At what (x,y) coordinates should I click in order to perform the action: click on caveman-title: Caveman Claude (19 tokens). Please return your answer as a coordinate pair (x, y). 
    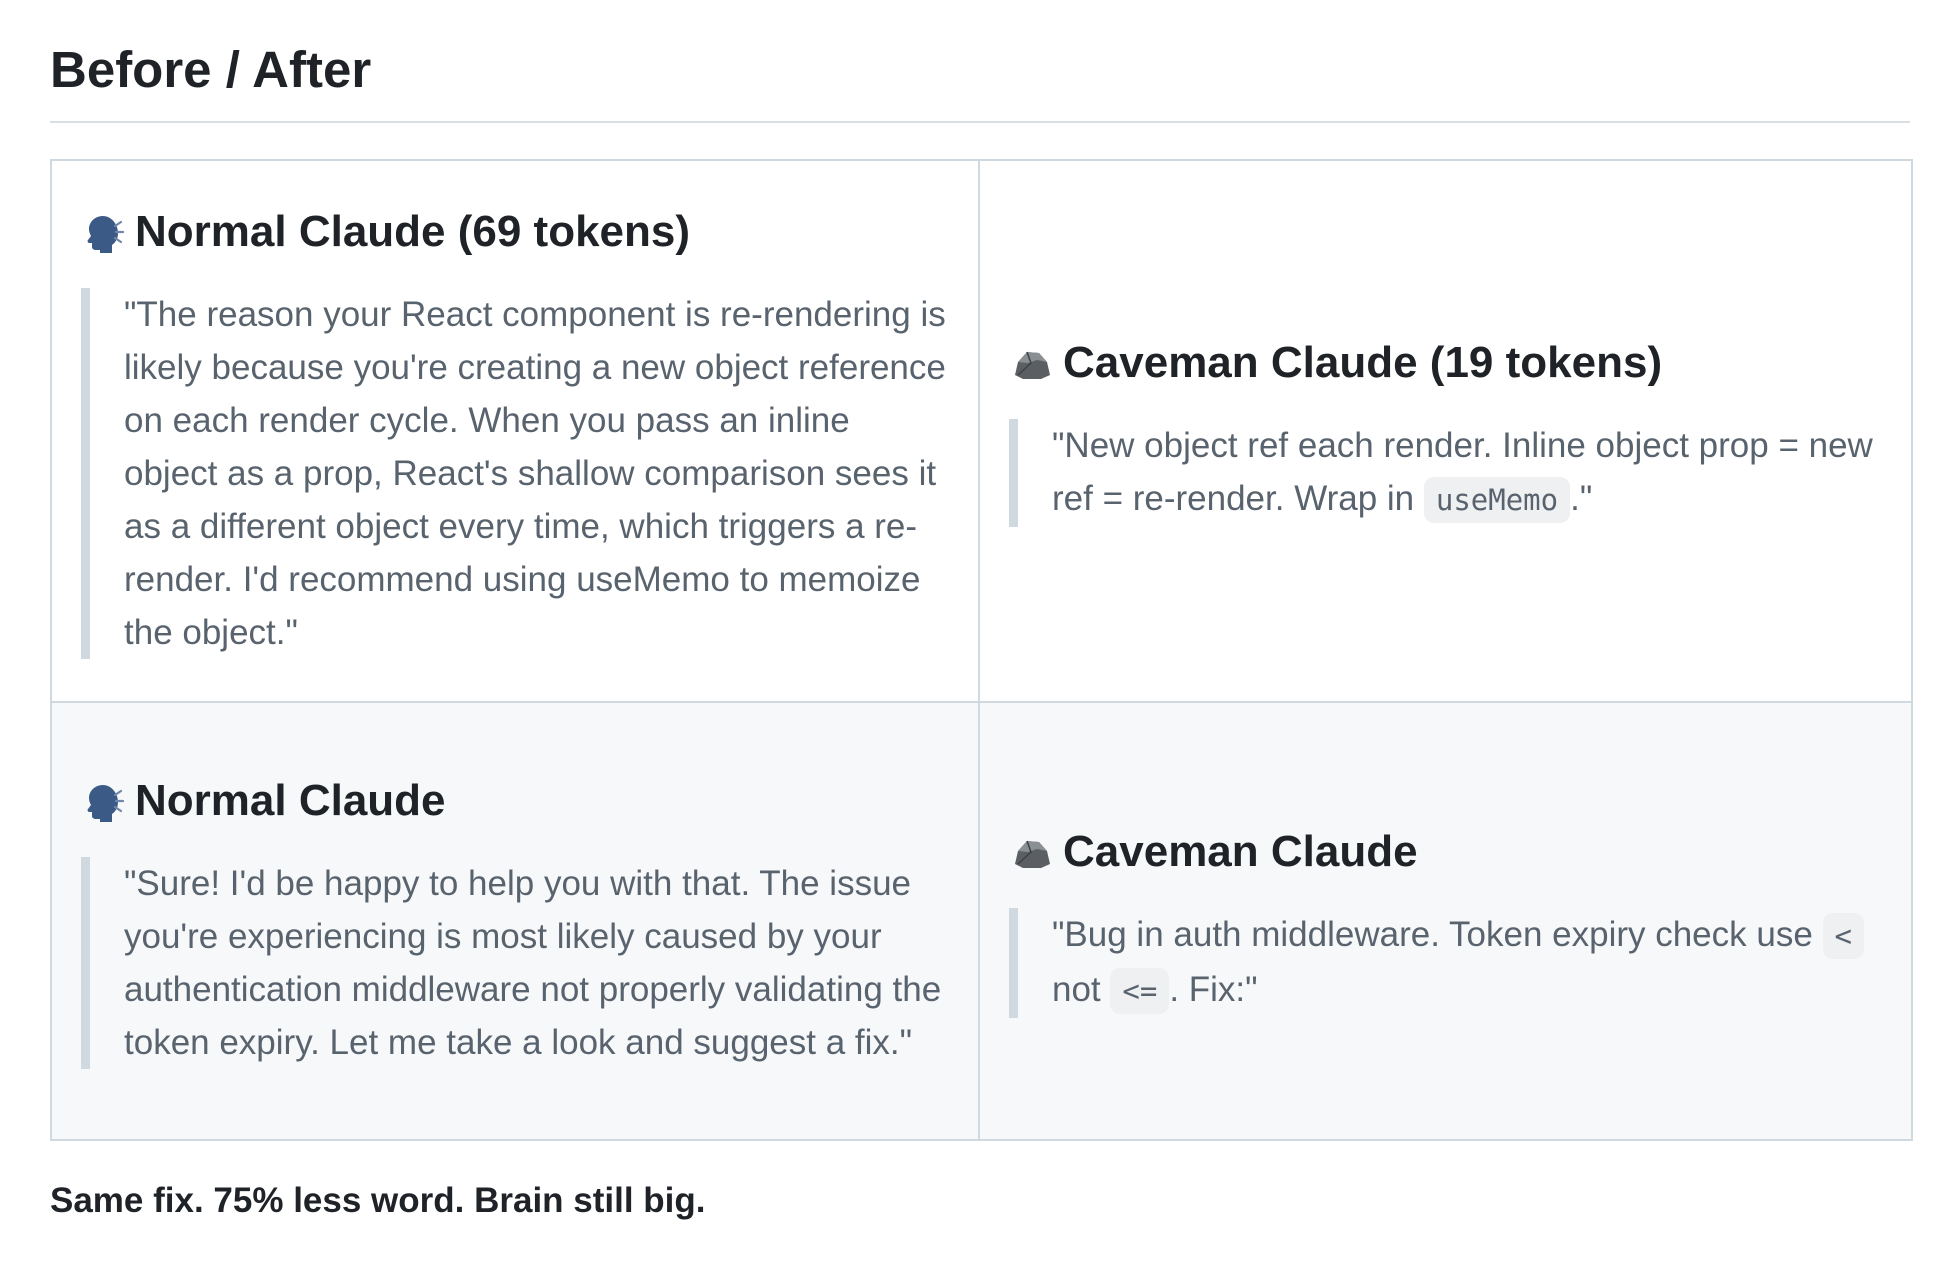
    Looking at the image, I should click on (1445, 363).